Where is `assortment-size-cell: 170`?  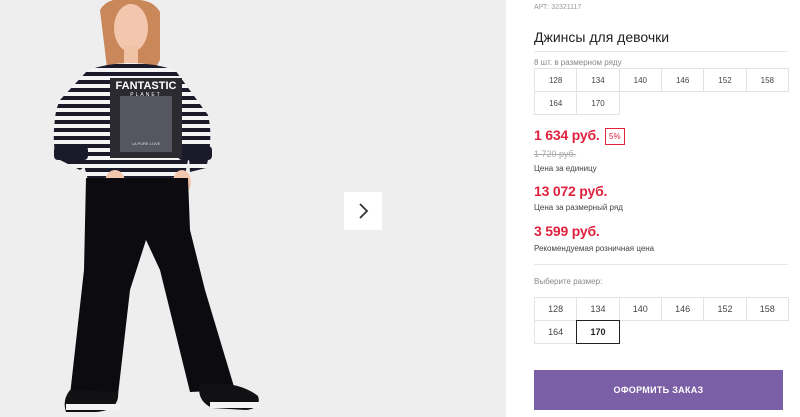
assortment-size-cell: 170 is located at coordinates (598, 103).